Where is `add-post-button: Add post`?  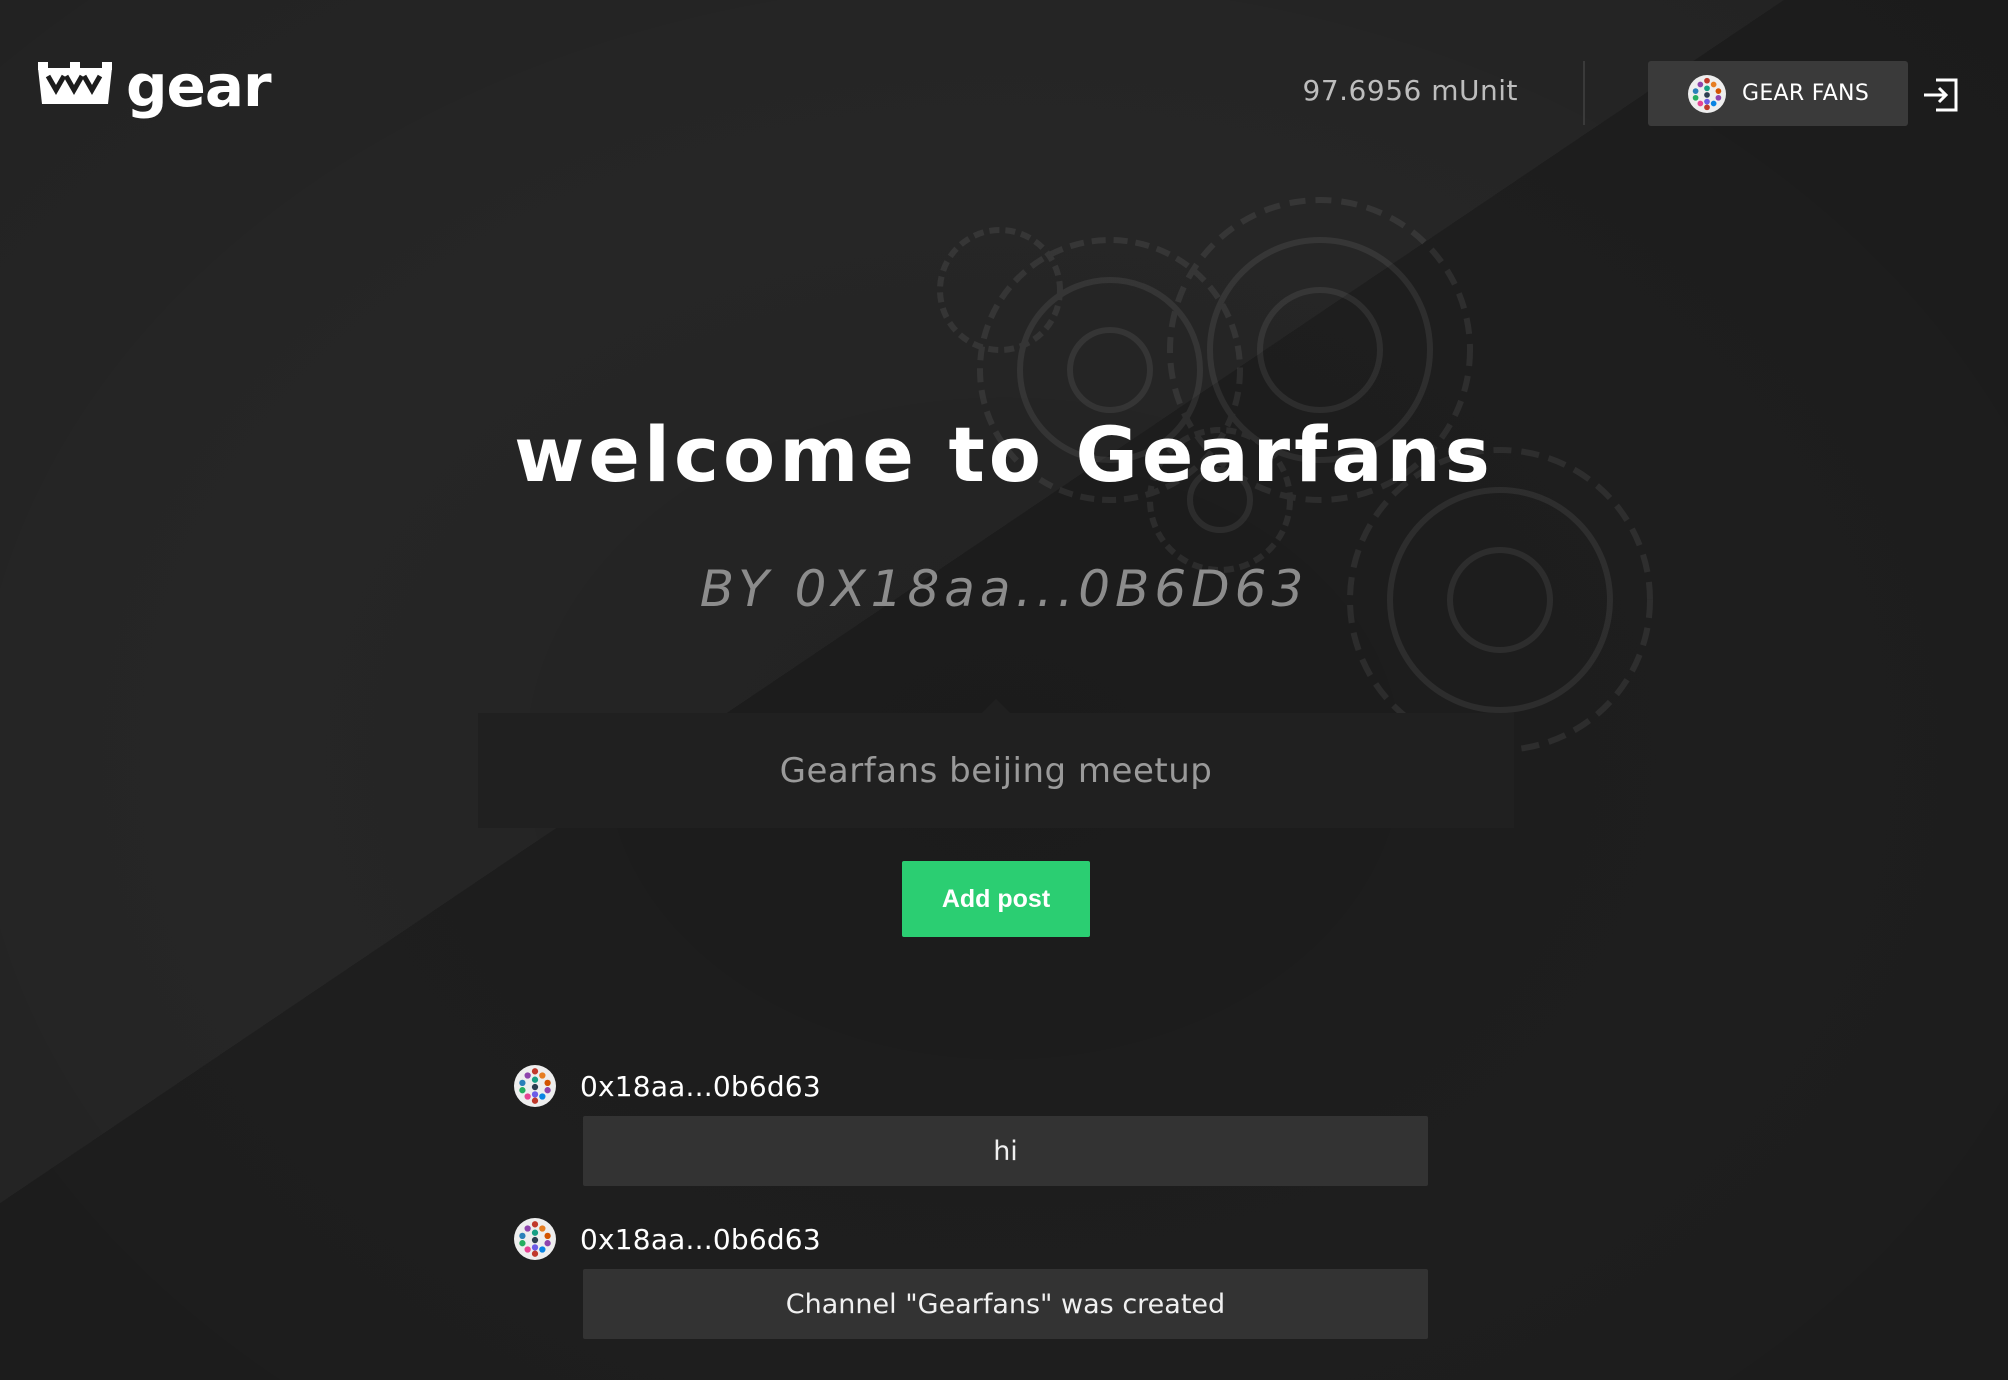
add-post-button: Add post is located at coordinates (996, 899).